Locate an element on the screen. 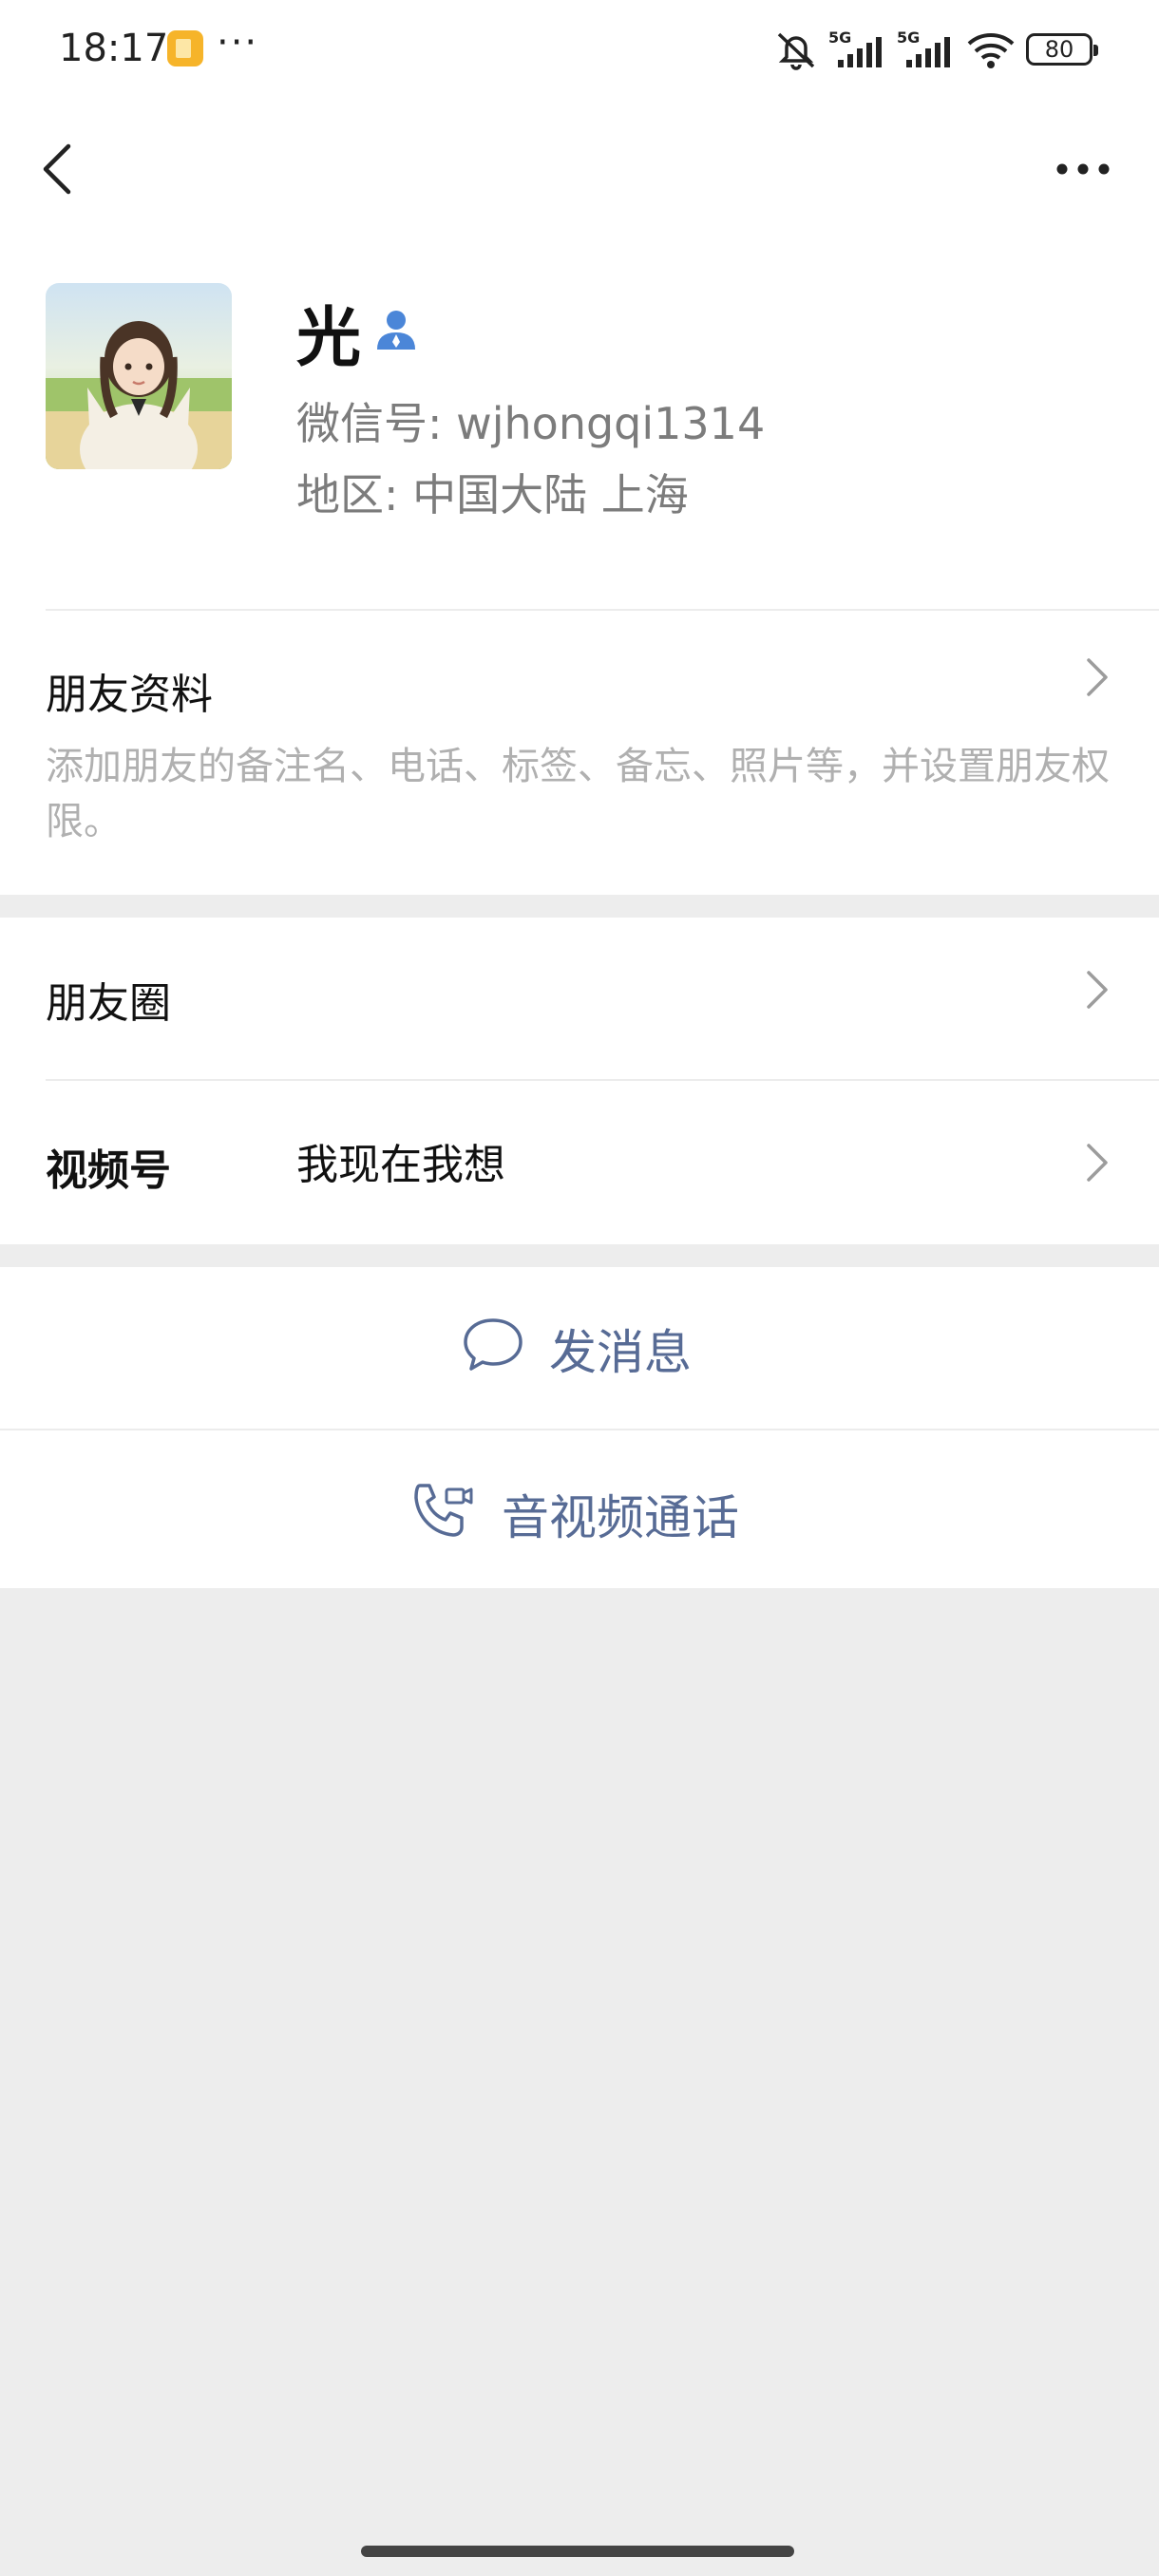 This screenshot has width=1159, height=2576. mute-icon is located at coordinates (796, 51).